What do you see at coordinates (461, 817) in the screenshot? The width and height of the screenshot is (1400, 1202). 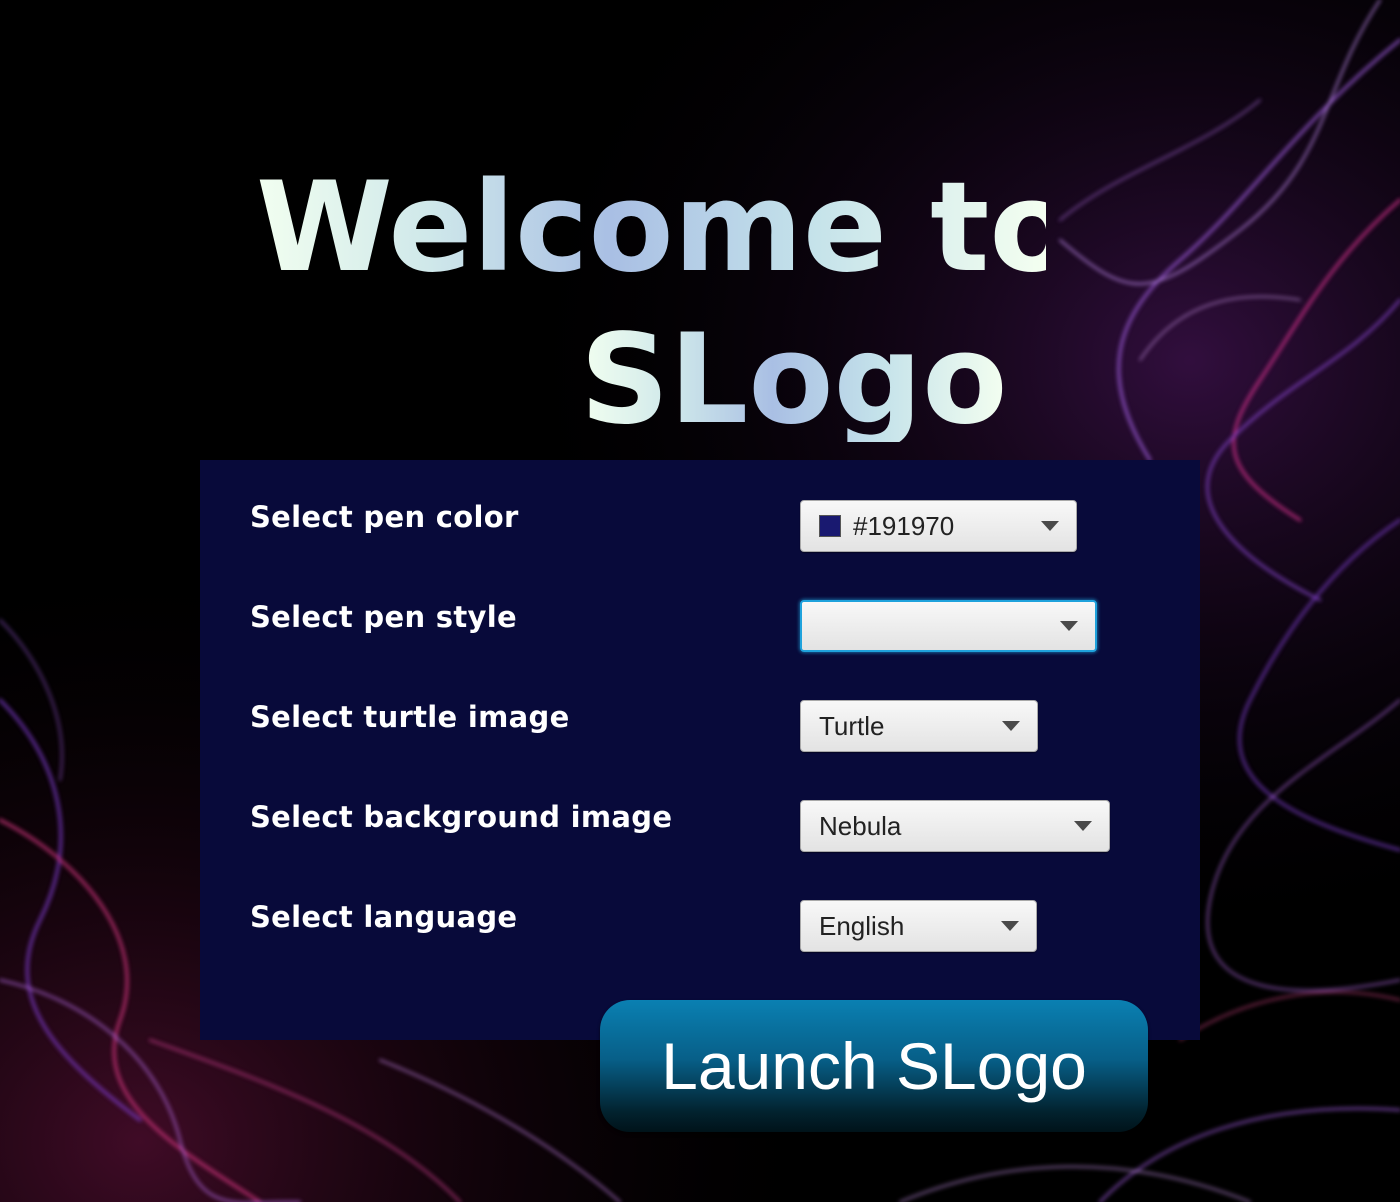 I see `background-image-label: Select background image` at bounding box center [461, 817].